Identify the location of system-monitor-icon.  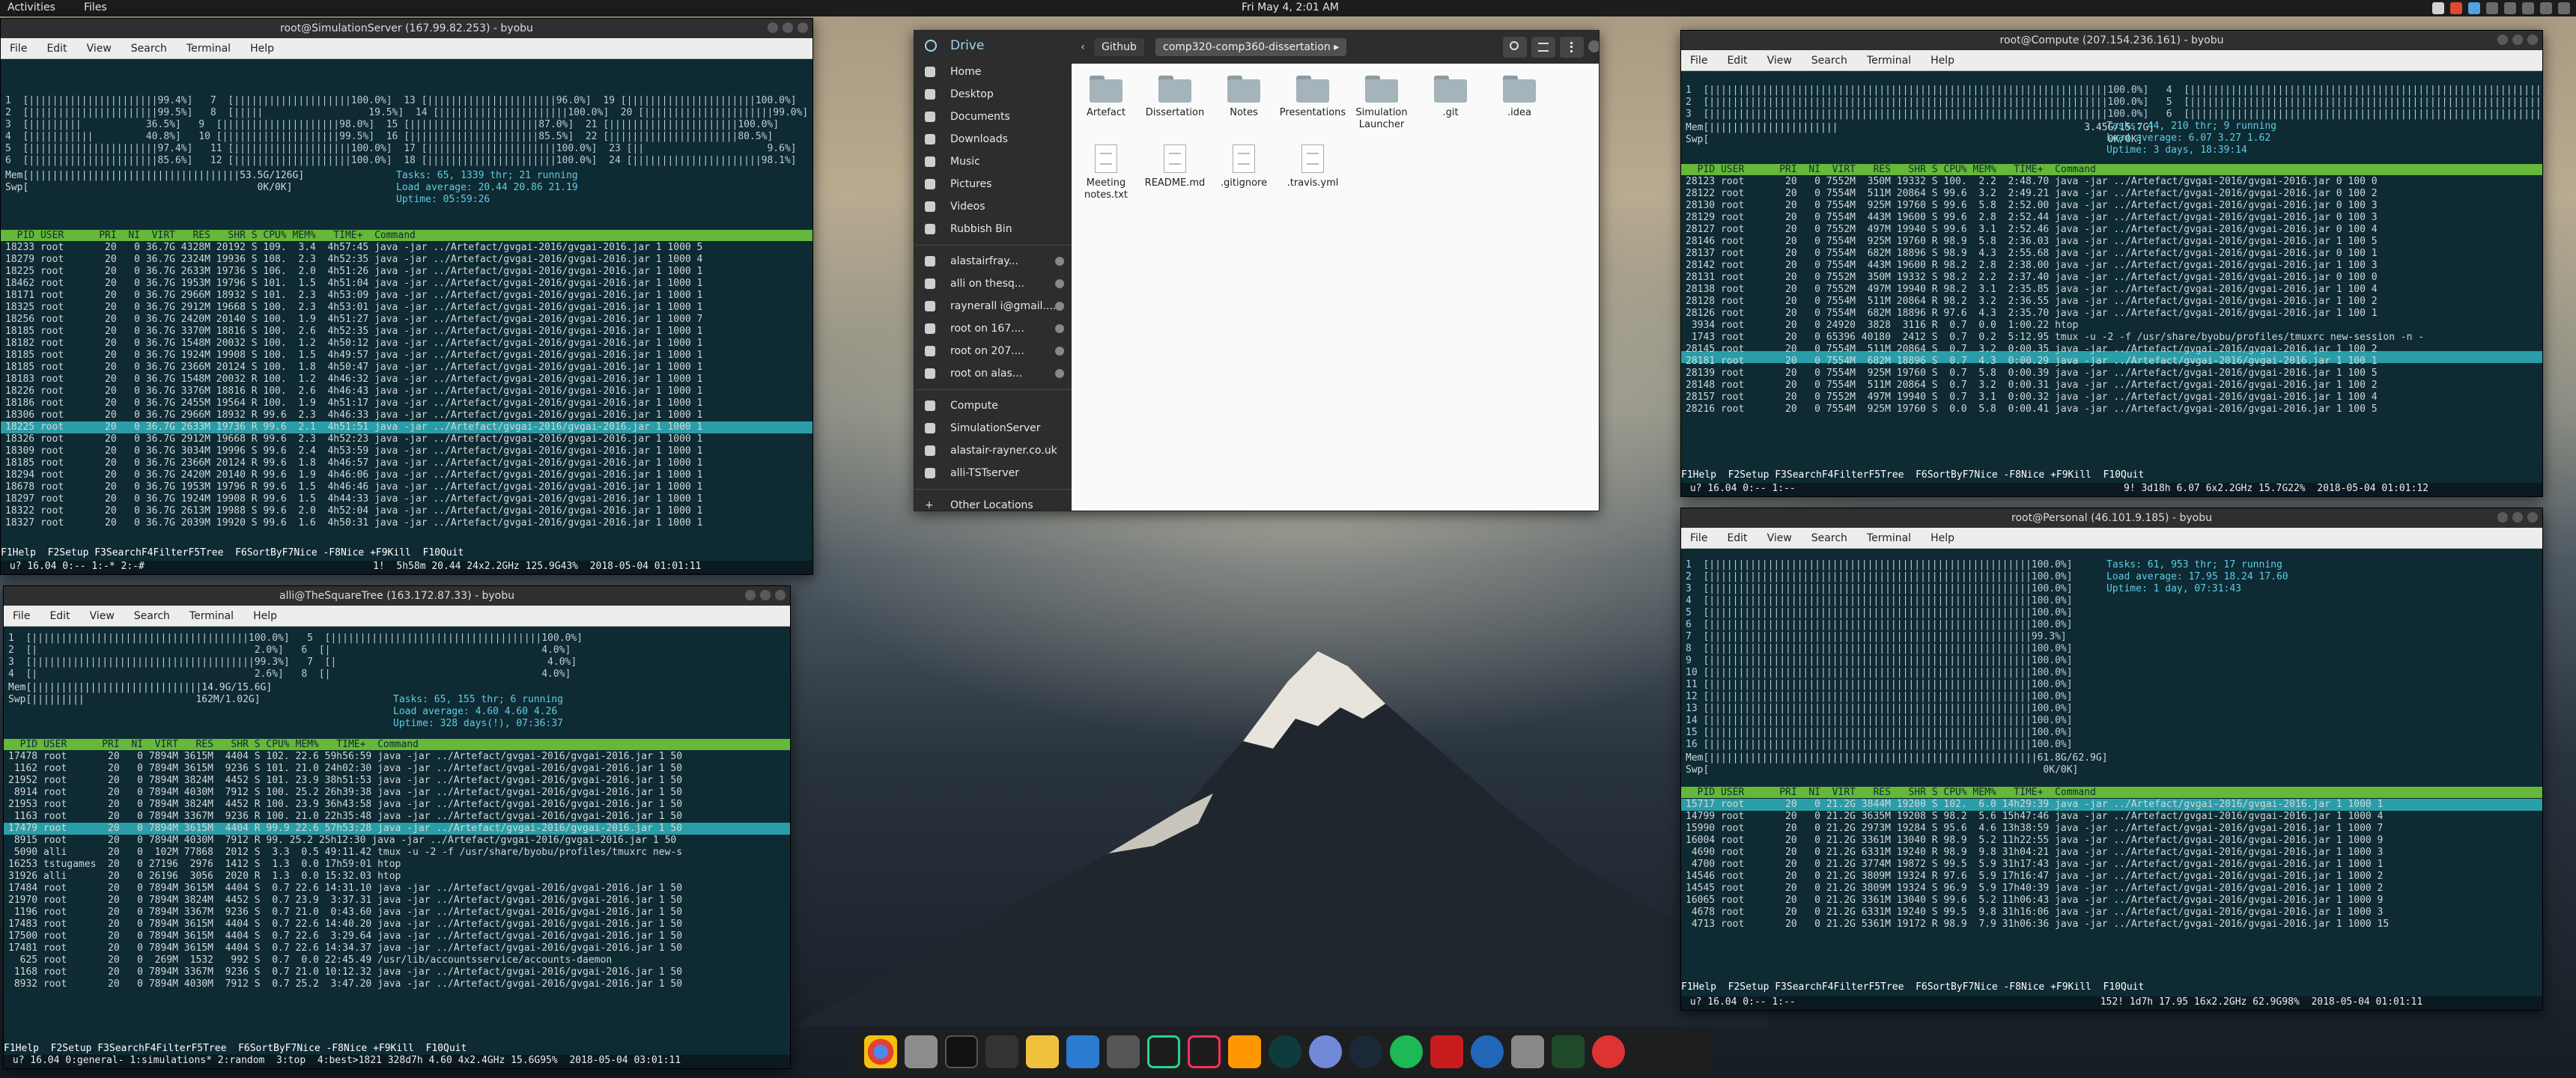
(1568, 1051).